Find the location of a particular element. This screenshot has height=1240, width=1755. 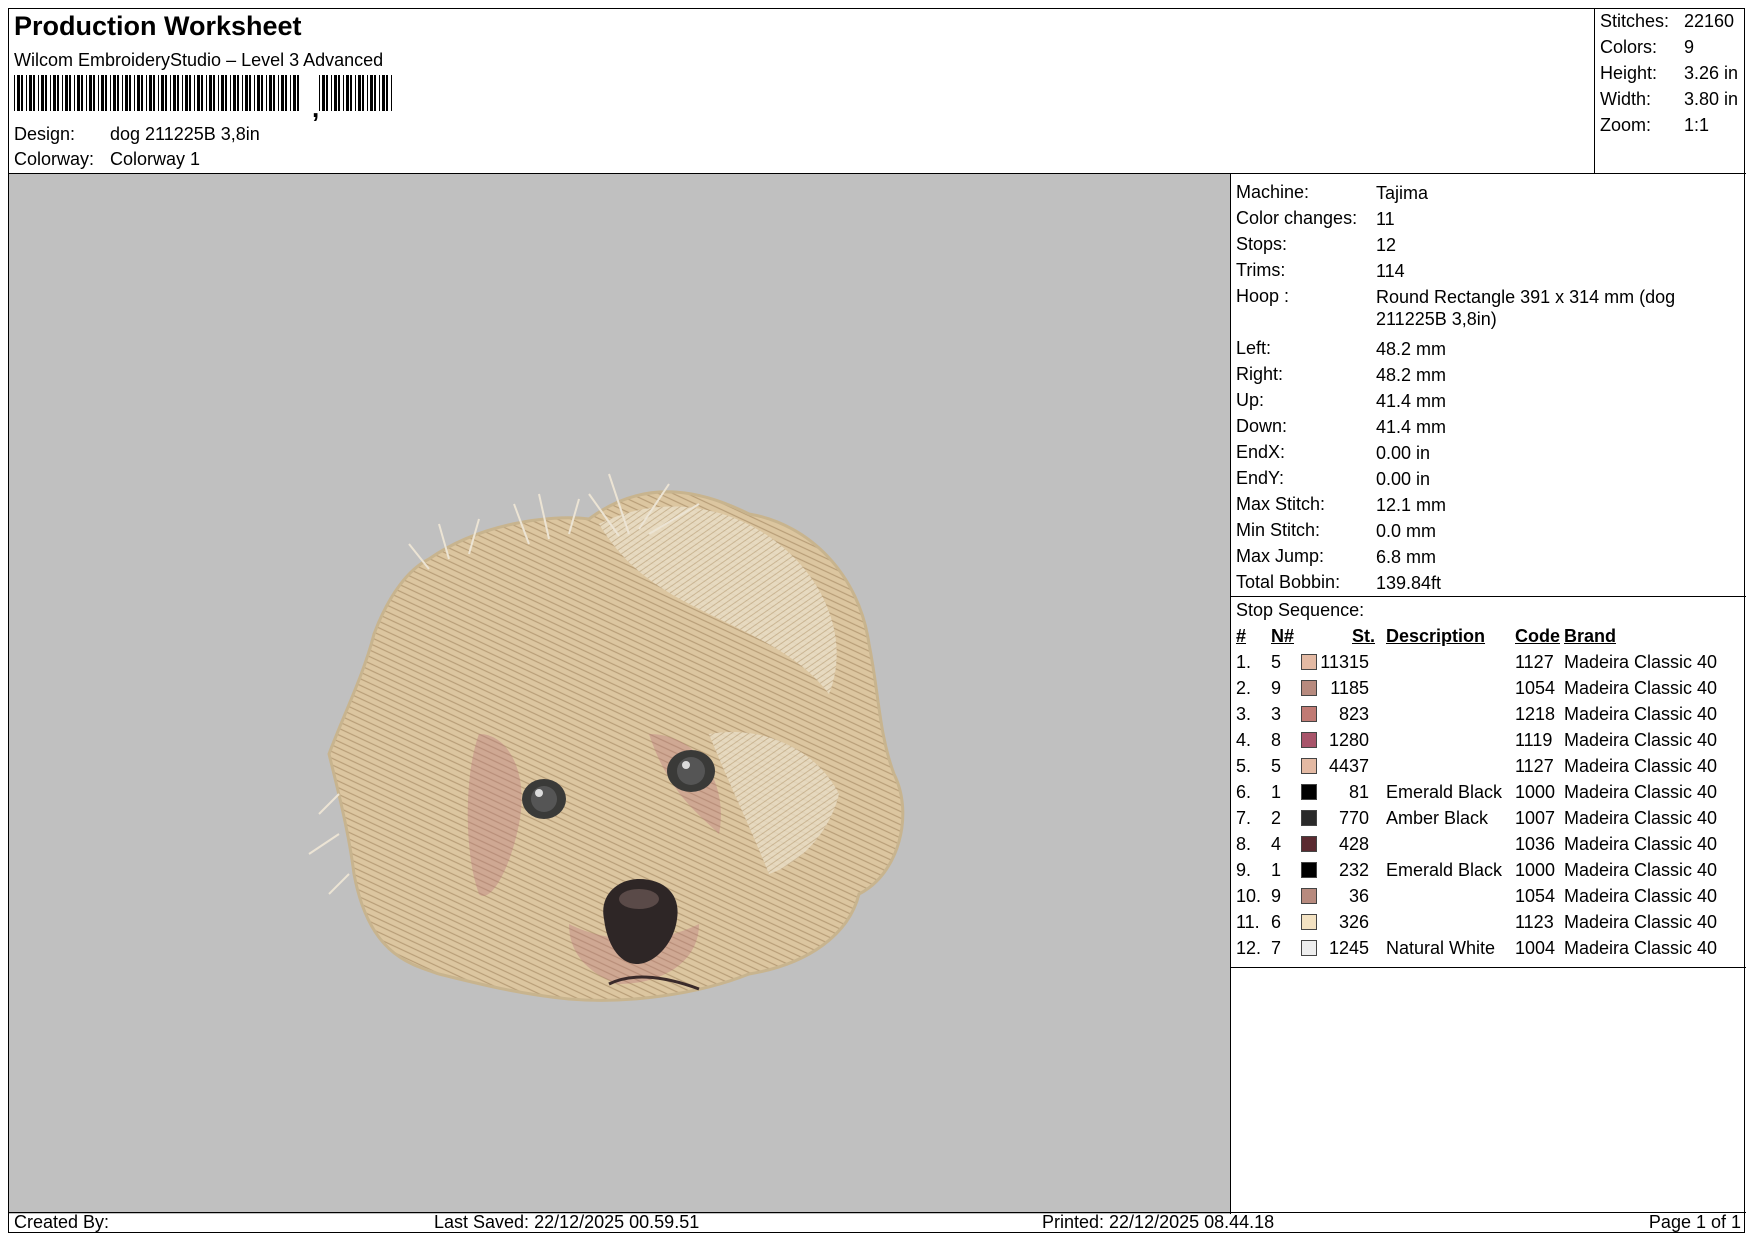

stat-label: Zoom: is located at coordinates (1626, 125).